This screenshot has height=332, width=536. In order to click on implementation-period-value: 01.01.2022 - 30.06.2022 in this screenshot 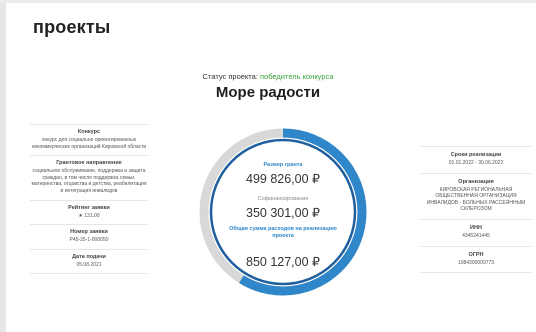, I will do `click(476, 163)`.